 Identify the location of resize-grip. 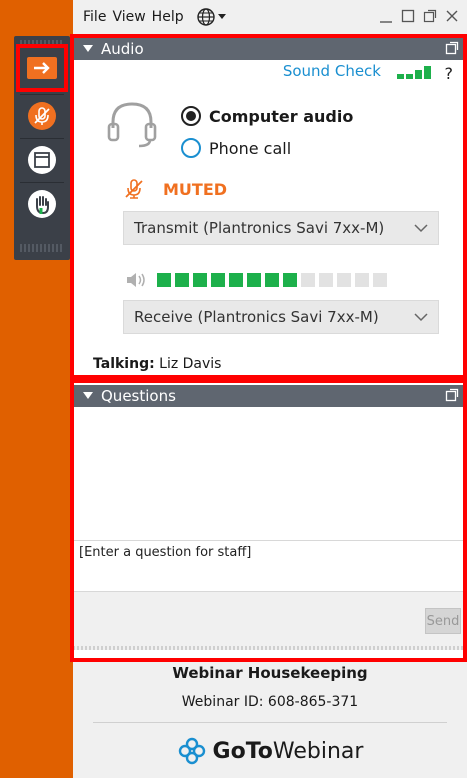
(270, 648).